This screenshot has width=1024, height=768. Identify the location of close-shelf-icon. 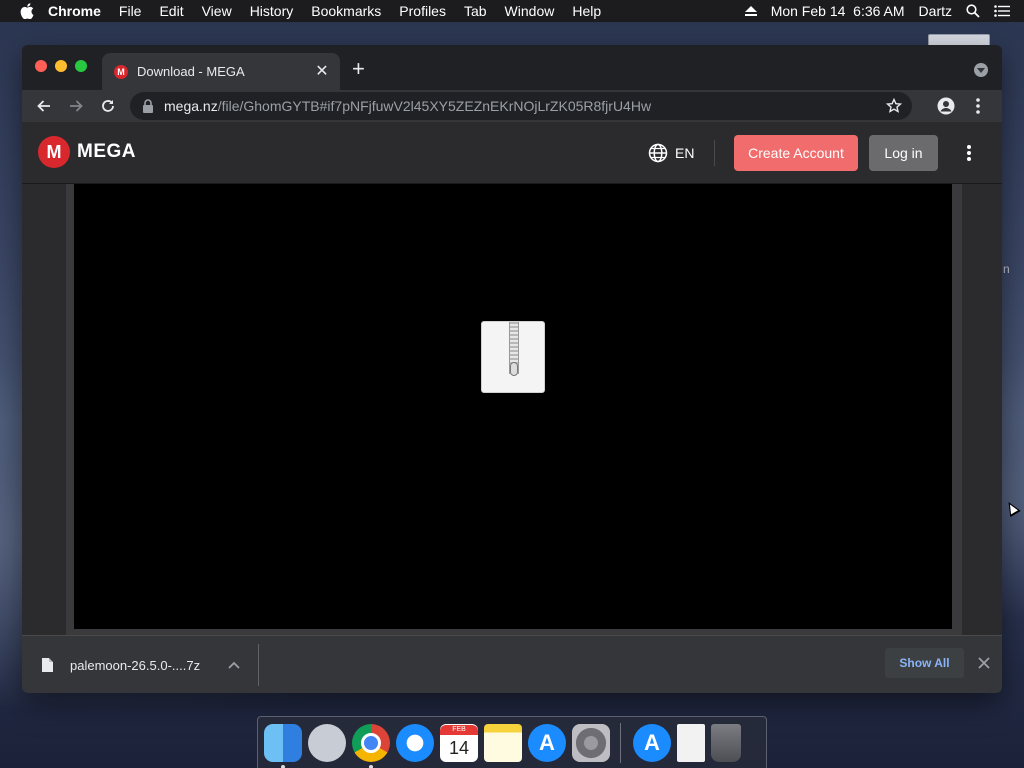
(984, 663).